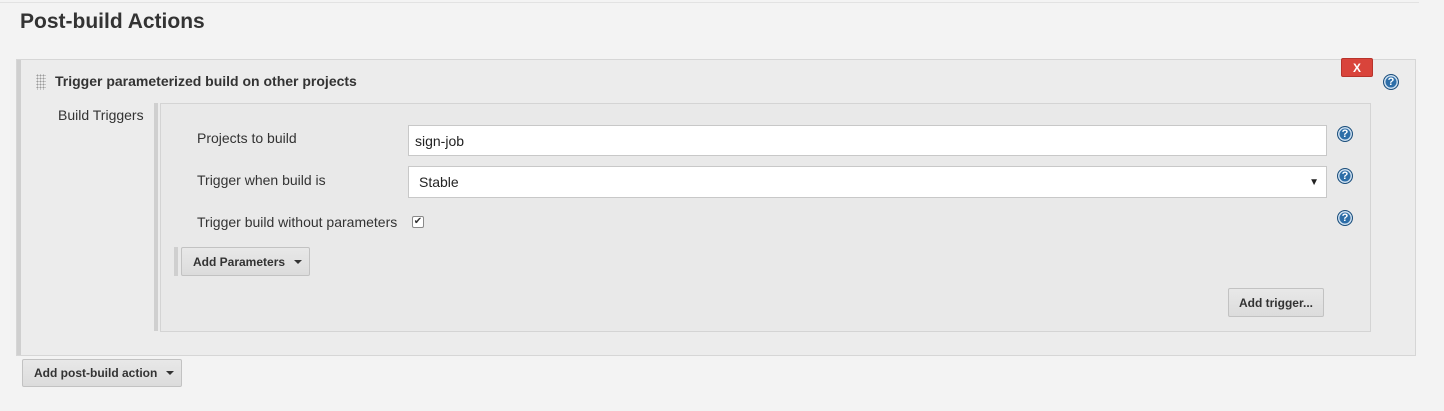 This screenshot has width=1444, height=411. What do you see at coordinates (112, 21) in the screenshot?
I see `page-title: Post-build Actions` at bounding box center [112, 21].